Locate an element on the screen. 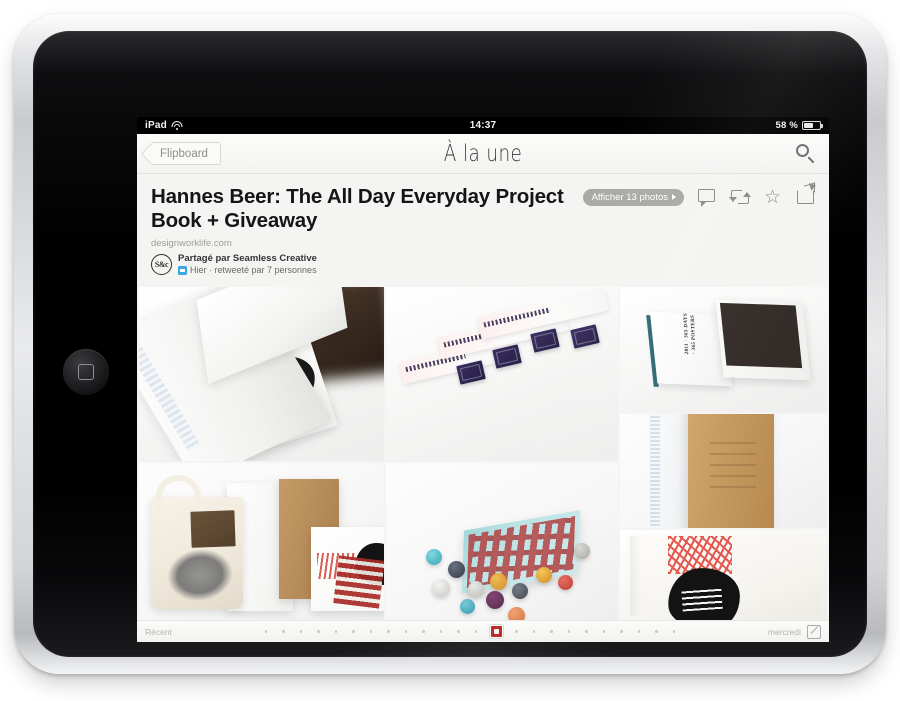 Image resolution: width=900 pixels, height=701 pixels. bottom-bar: Récent mercredi is located at coordinates (483, 631).